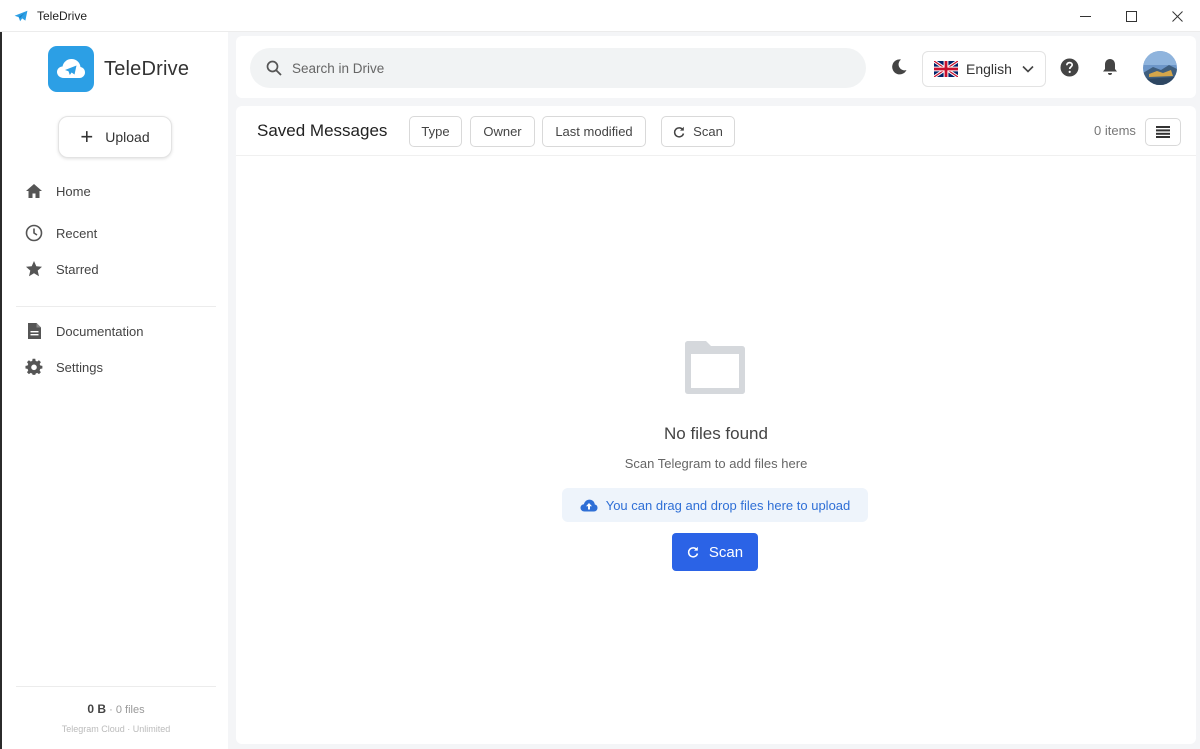 The height and width of the screenshot is (749, 1200). I want to click on avatar, so click(1160, 68).